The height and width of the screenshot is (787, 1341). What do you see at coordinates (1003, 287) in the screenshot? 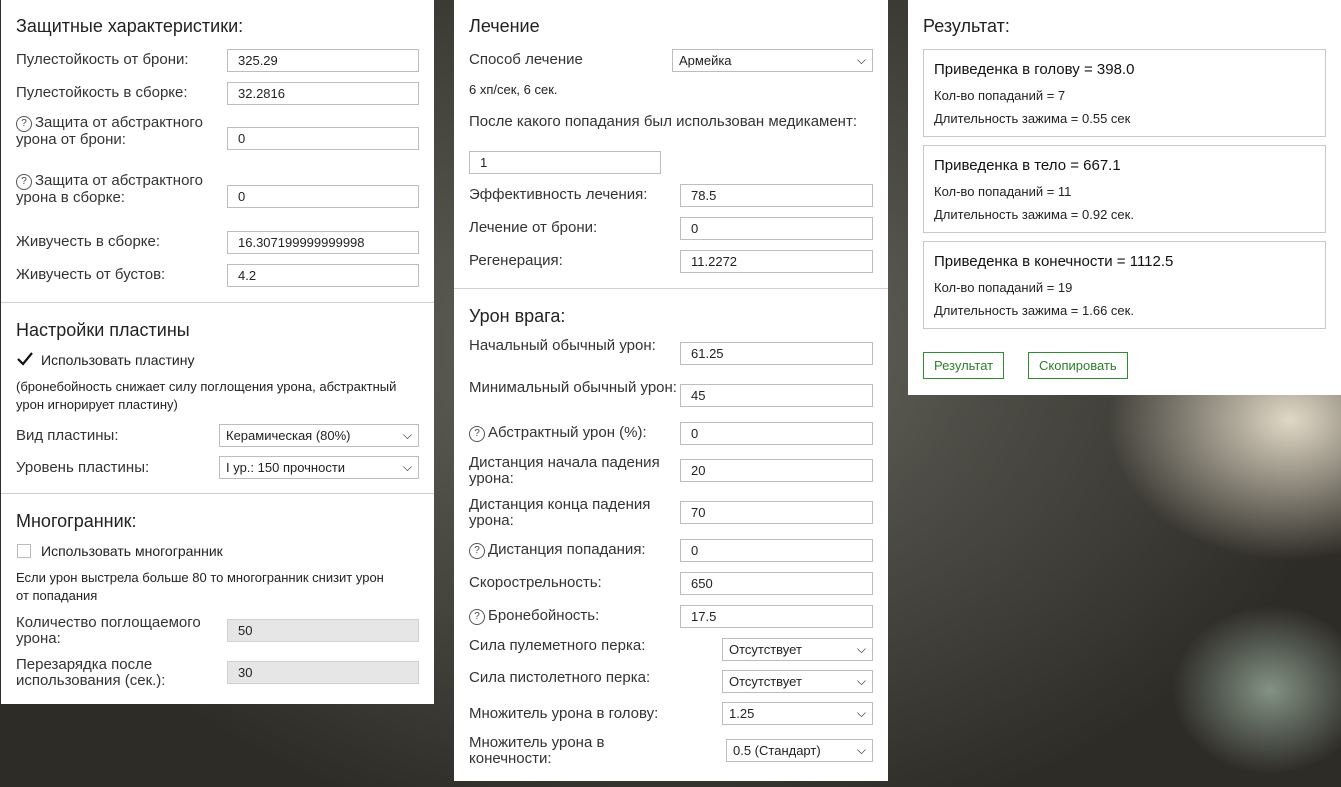
I see `result-limbs-hits: Кол-во попаданий = 19` at bounding box center [1003, 287].